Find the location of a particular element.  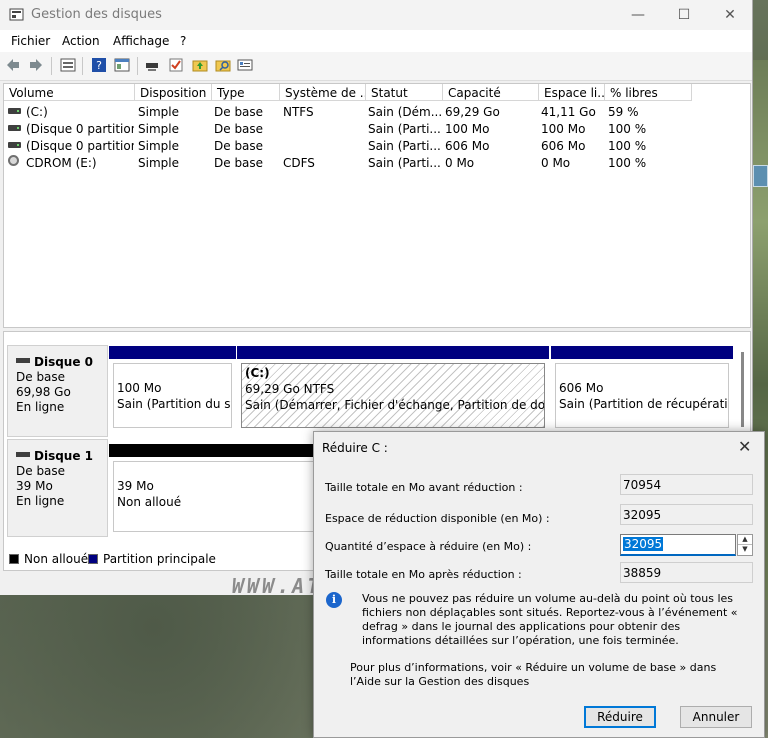

partition-title: (C:) is located at coordinates (257, 373).